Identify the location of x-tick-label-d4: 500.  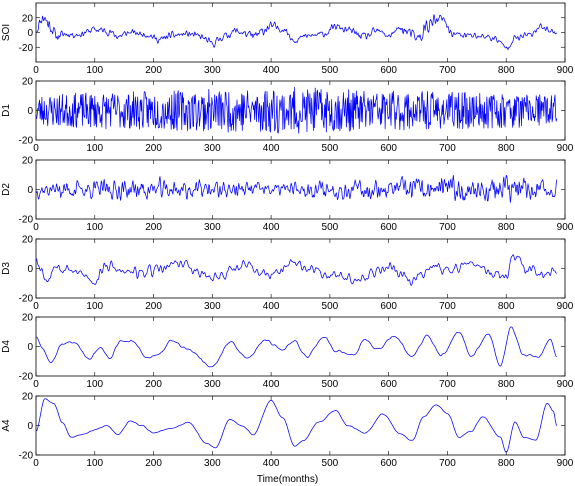
(330, 384).